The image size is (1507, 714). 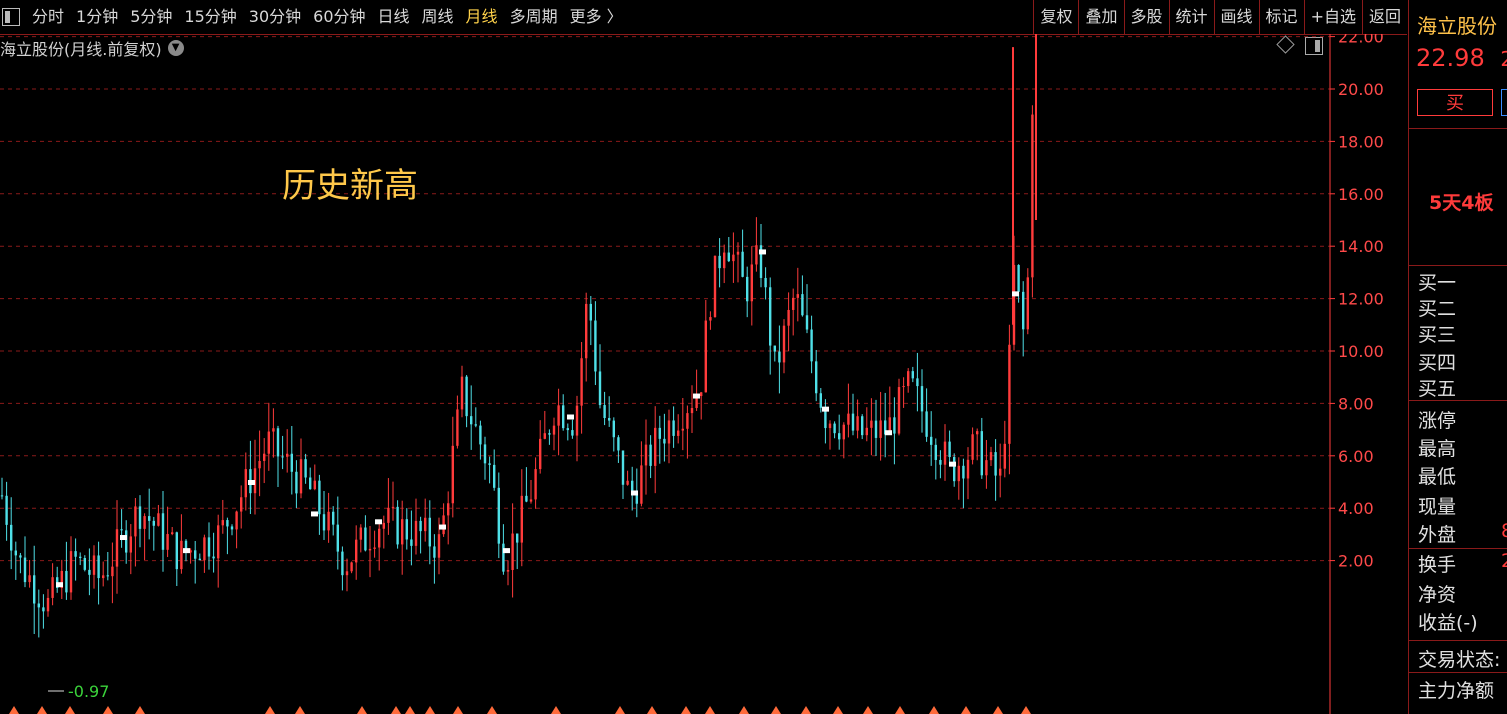 I want to click on divider, so click(x=1458, y=640).